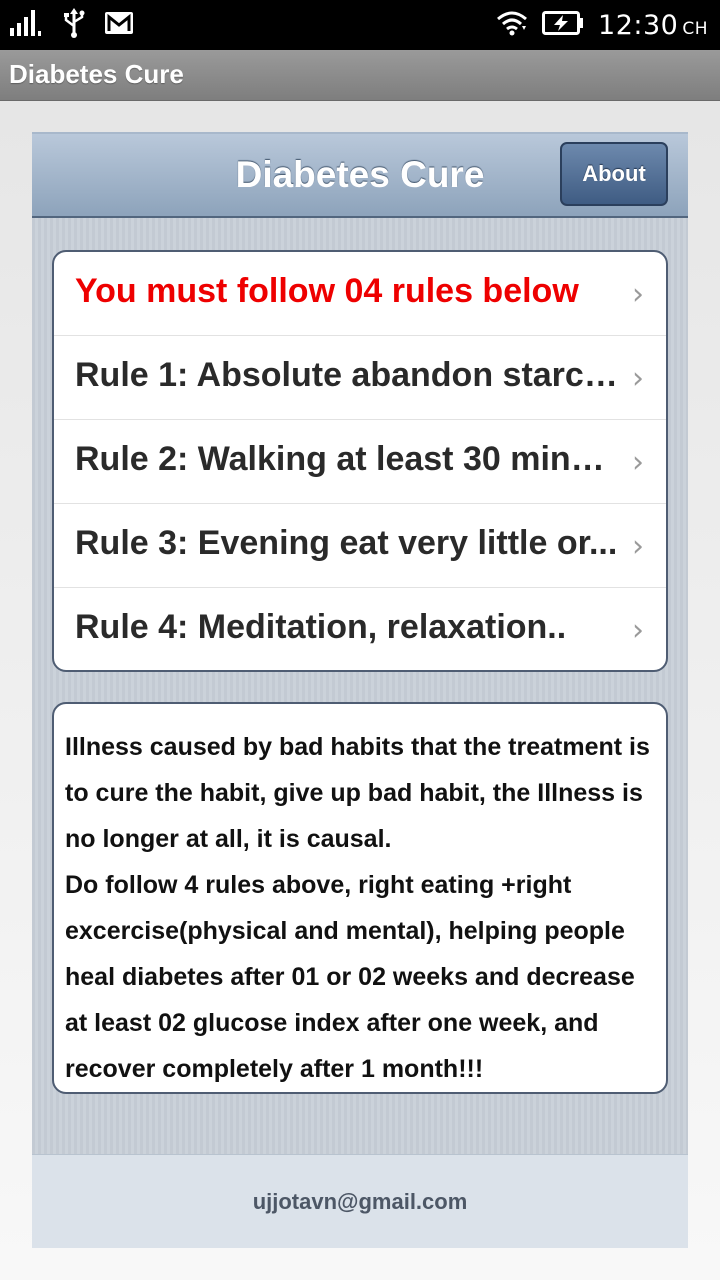  I want to click on list-item-intro: You must follow 04 rules below ›, so click(360, 294).